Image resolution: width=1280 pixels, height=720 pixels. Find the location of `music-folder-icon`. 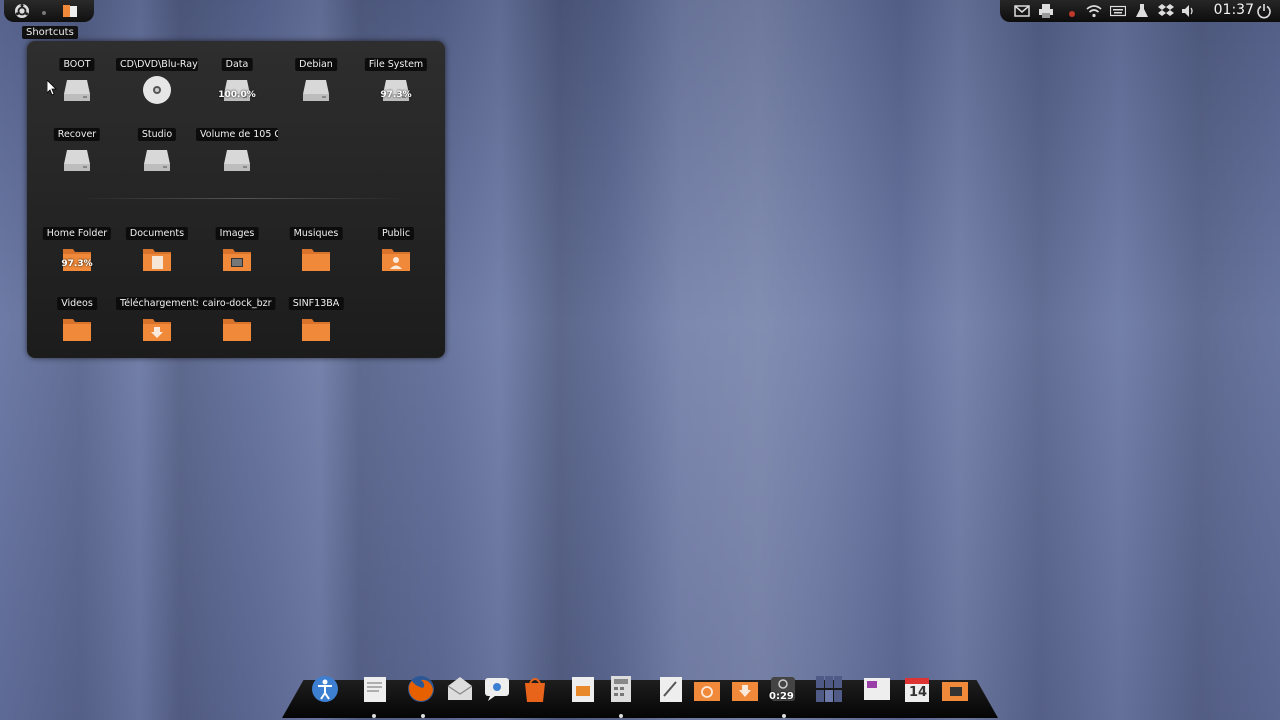

music-folder-icon is located at coordinates (316, 259).